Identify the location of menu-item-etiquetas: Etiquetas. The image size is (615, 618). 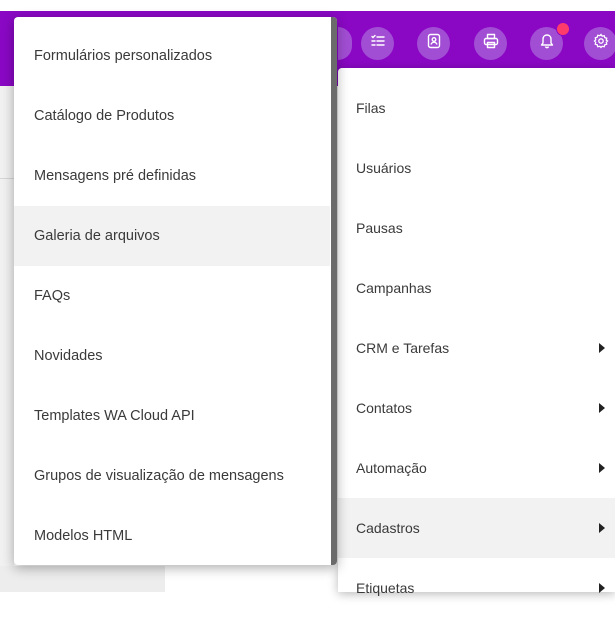
(476, 588).